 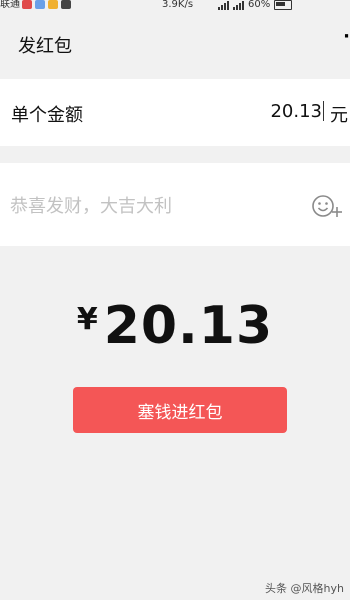 I want to click on carrier-label: 联通, so click(x=10, y=5).